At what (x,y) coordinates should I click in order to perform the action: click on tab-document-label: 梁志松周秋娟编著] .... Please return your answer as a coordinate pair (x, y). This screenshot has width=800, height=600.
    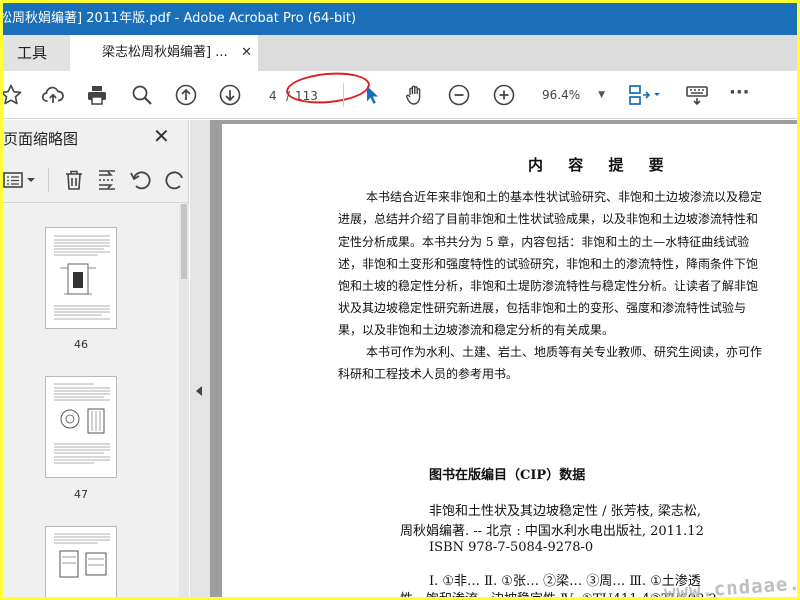
    Looking at the image, I should click on (165, 52).